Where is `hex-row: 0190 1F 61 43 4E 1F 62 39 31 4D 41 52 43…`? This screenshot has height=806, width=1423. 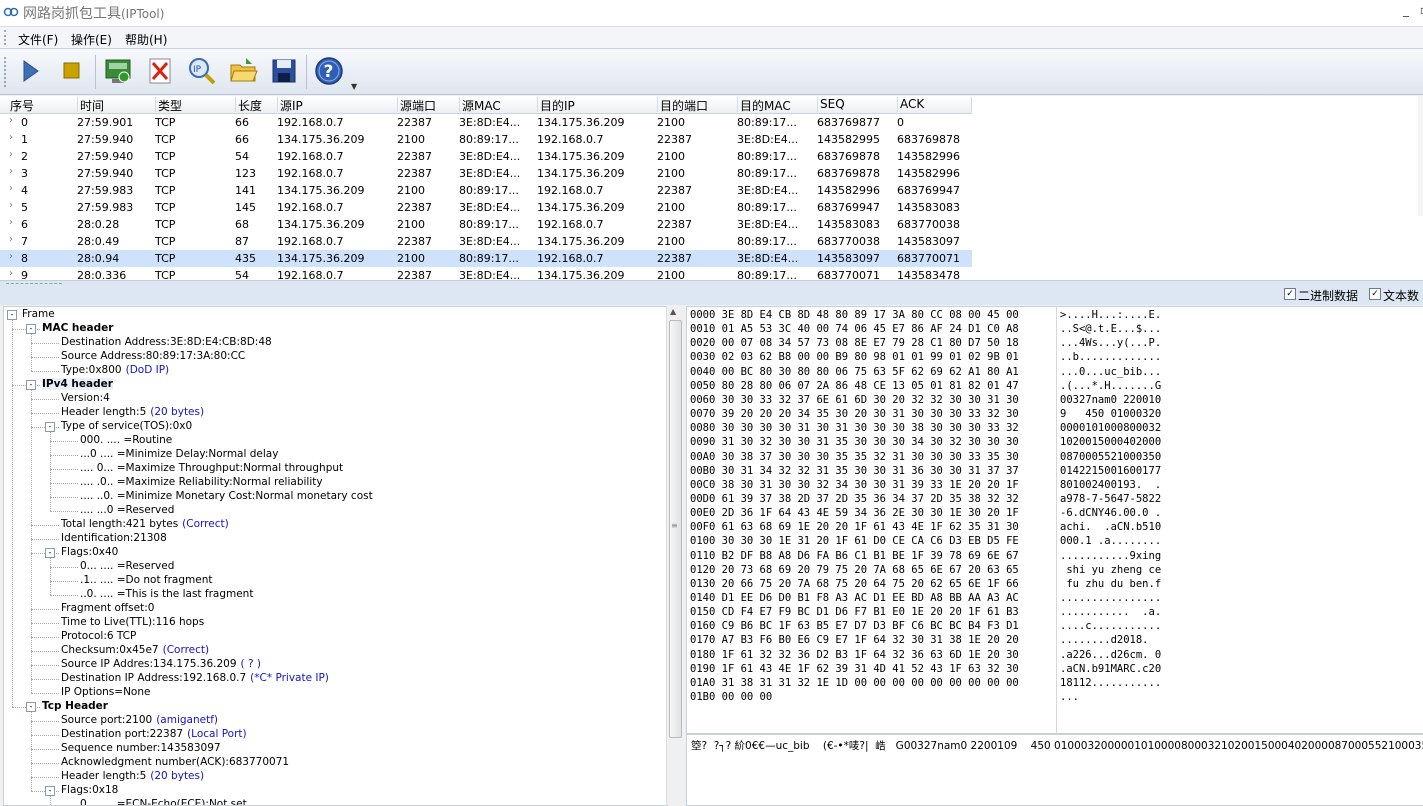
hex-row: 0190 1F 61 43 4E 1F 62 39 31 4D 41 52 43… is located at coordinates (854, 670).